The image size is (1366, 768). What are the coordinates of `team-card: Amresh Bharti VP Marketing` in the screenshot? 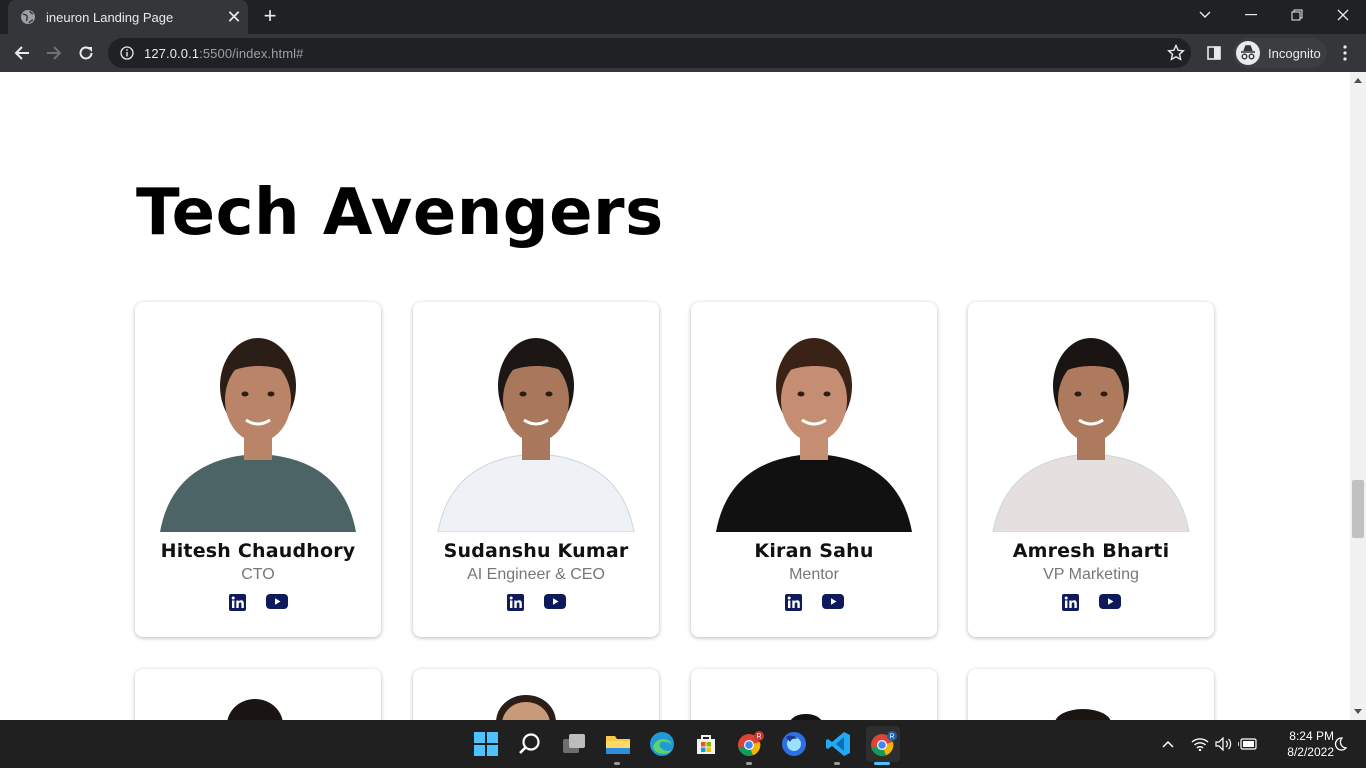 It's located at (1091, 469).